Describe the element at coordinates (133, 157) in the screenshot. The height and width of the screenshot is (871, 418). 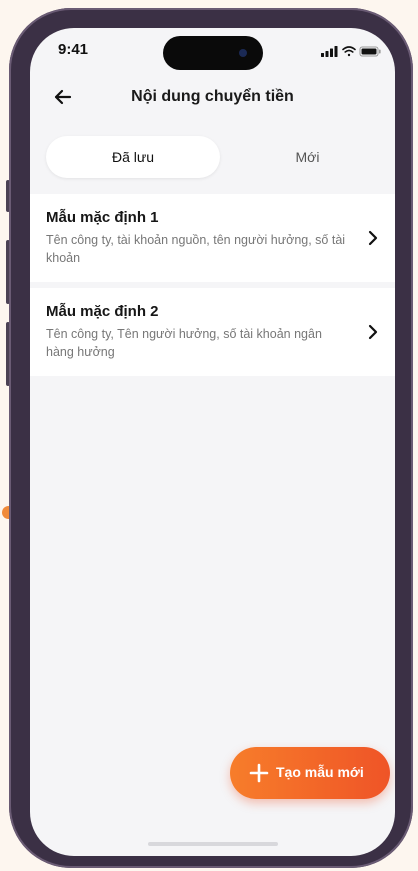
I see `tab-saved: Đã lưu` at that location.